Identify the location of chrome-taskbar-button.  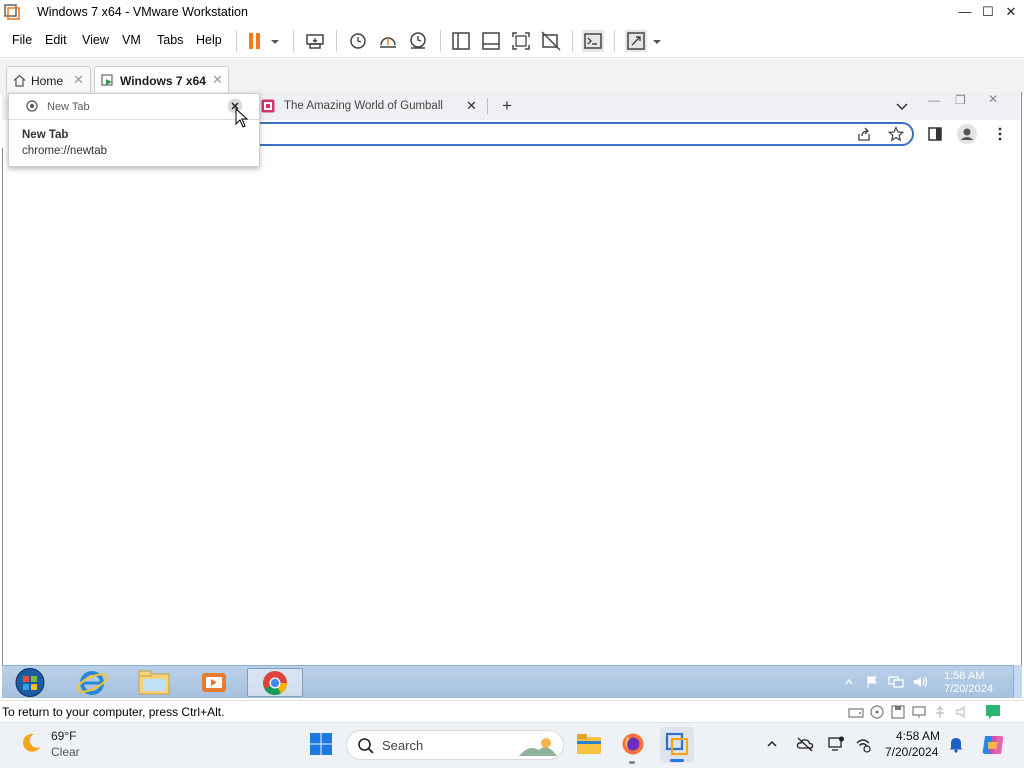
(275, 682).